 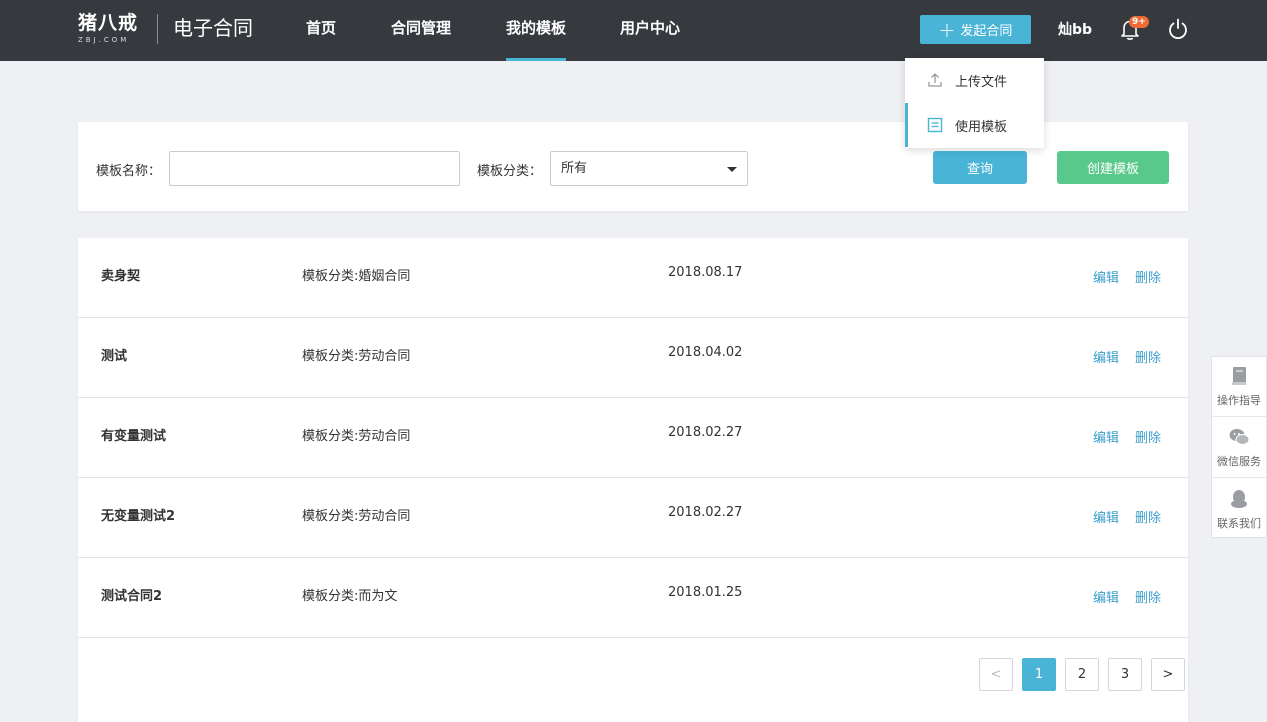 What do you see at coordinates (1239, 461) in the screenshot?
I see `side-item-label: 微信服务` at bounding box center [1239, 461].